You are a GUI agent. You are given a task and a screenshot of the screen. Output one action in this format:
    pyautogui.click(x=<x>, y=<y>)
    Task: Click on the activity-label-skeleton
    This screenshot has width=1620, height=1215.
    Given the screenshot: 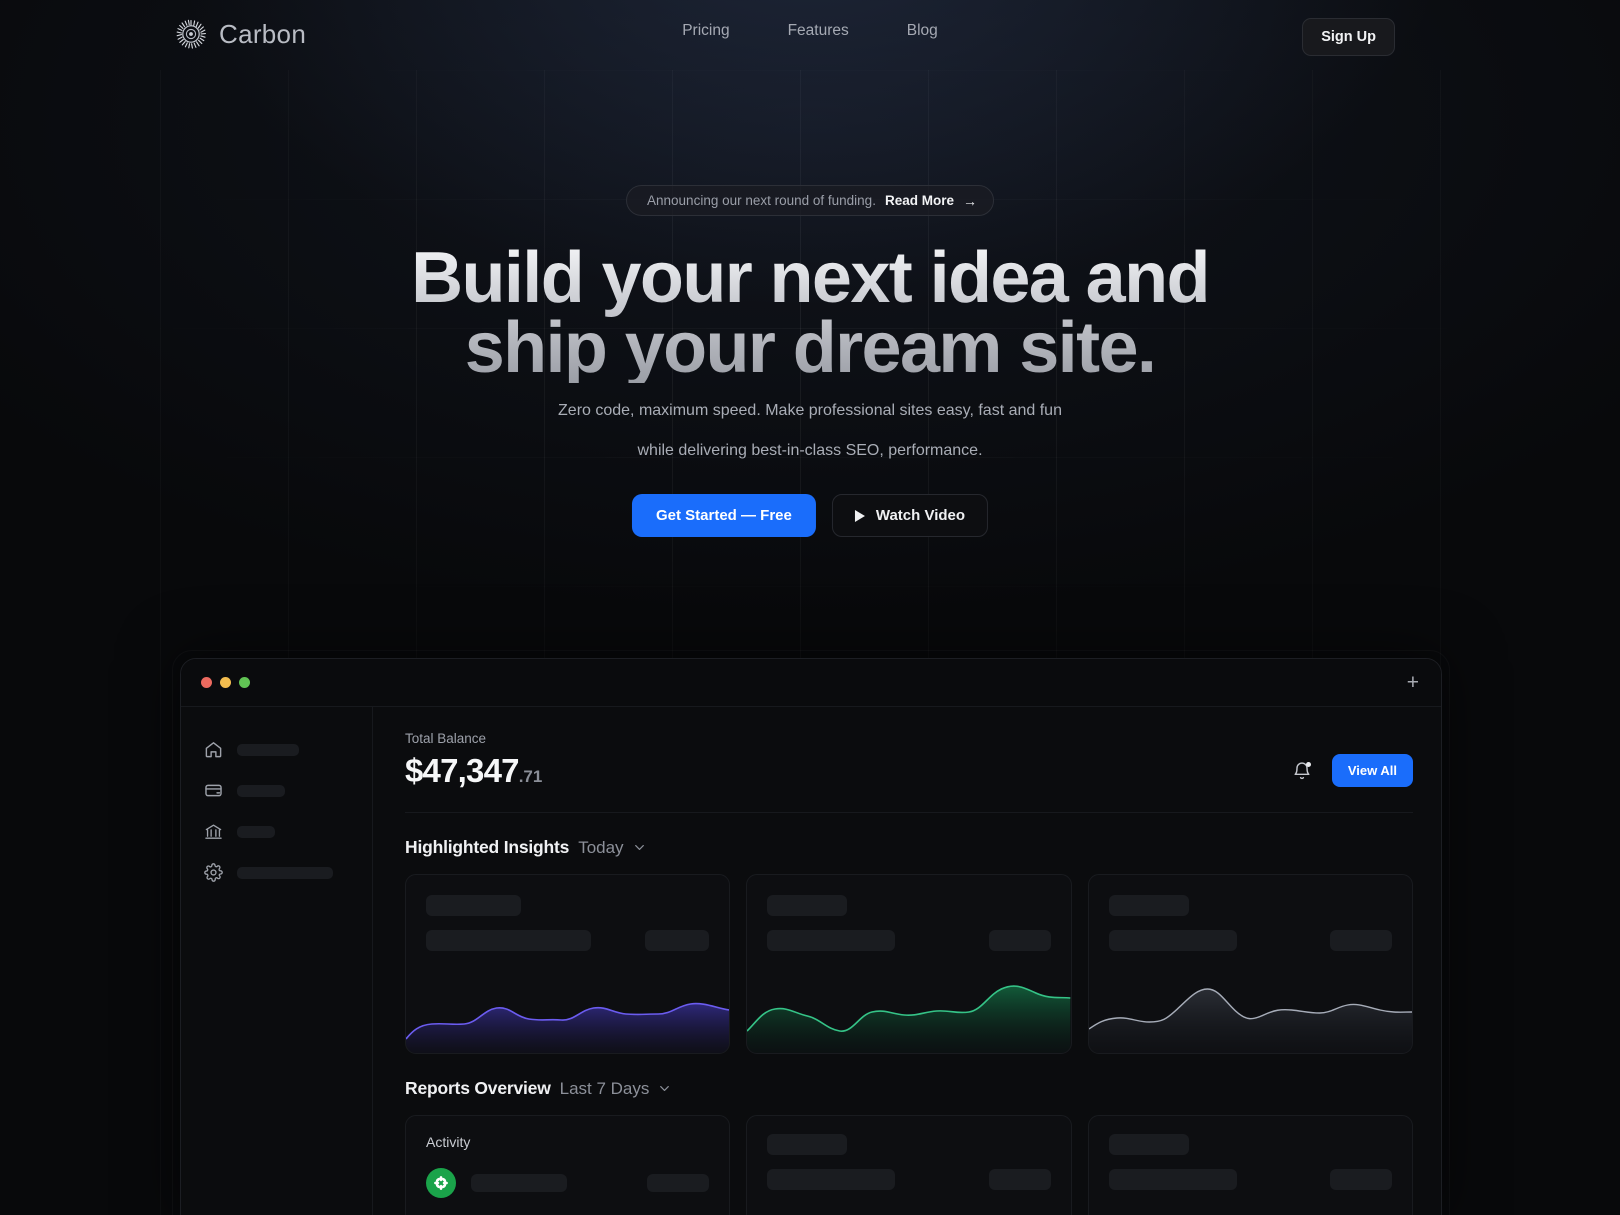 What is the action you would take?
    pyautogui.click(x=519, y=1183)
    